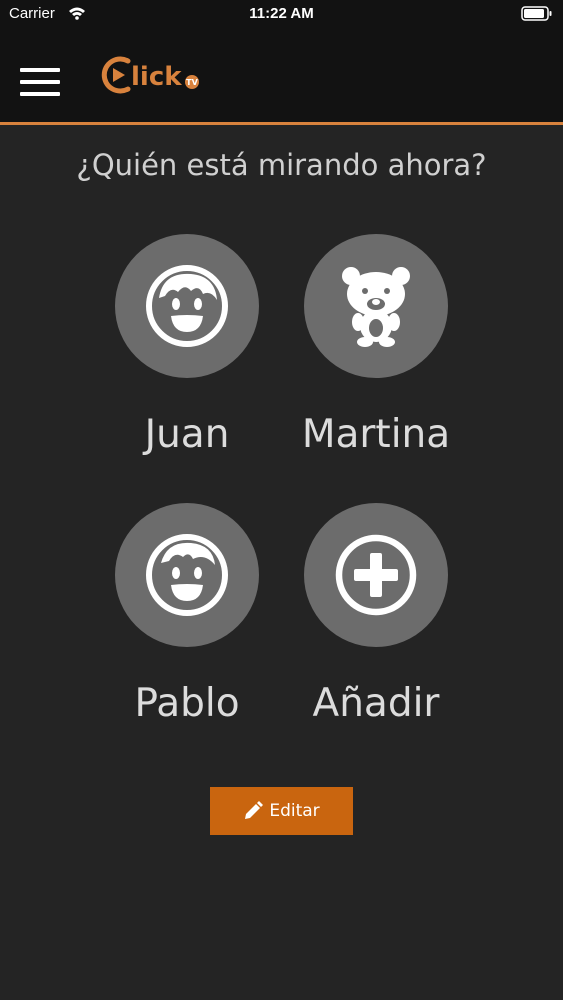  What do you see at coordinates (187, 434) in the screenshot?
I see `profile-name: Juan` at bounding box center [187, 434].